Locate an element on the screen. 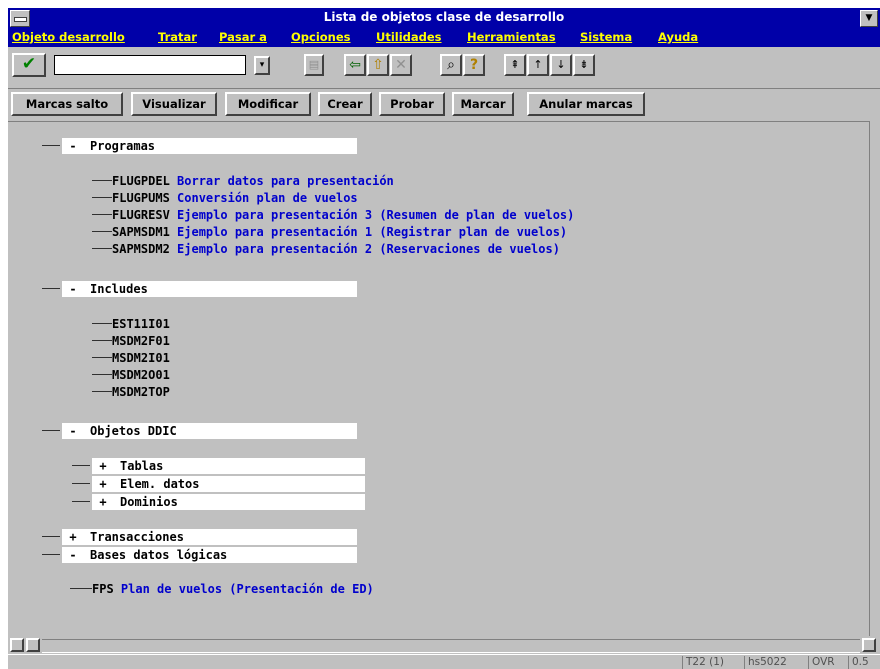 This screenshot has height=669, width=880. scroll-left-icon is located at coordinates (17, 645).